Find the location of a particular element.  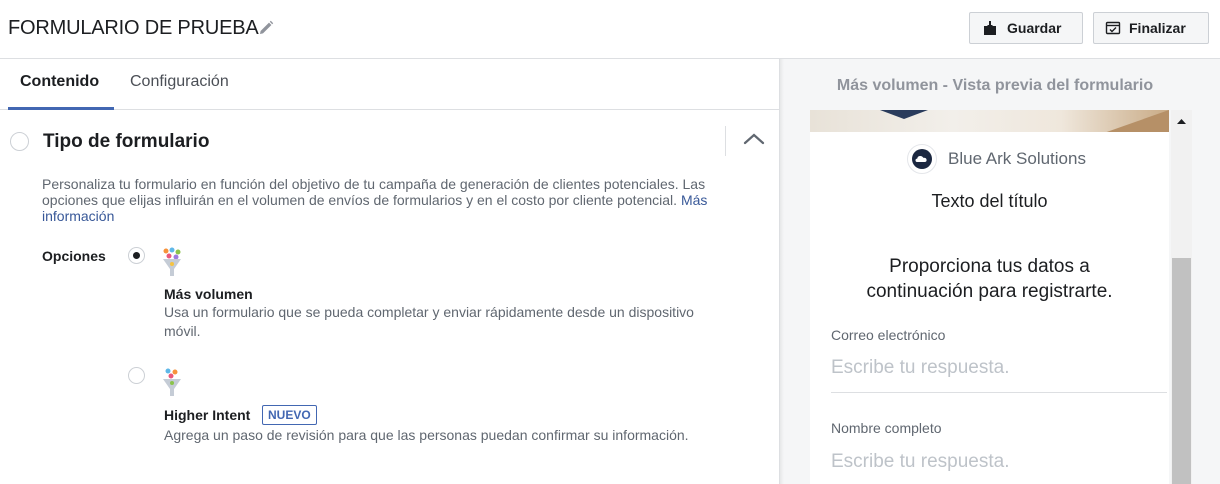

tab-contenido: Contenido is located at coordinates (59, 82).